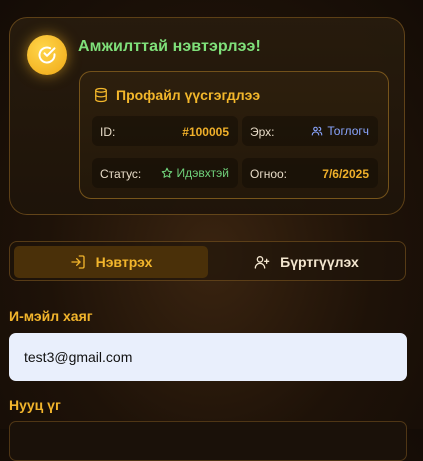  What do you see at coordinates (317, 131) in the screenshot?
I see `users-icon` at bounding box center [317, 131].